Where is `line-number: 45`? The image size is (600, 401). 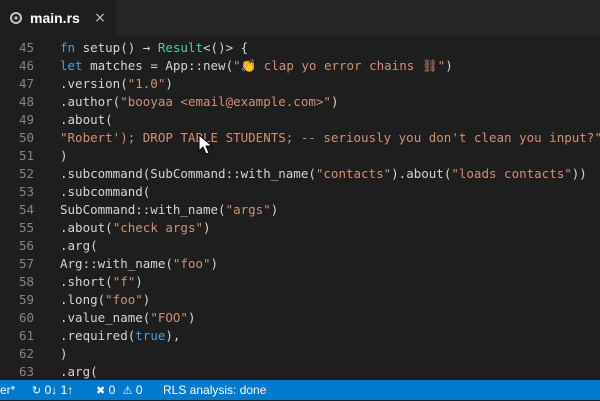
line-number: 45 is located at coordinates (26, 47).